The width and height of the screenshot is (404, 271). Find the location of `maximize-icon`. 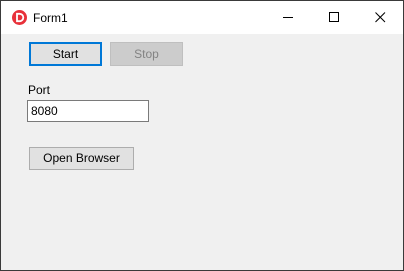

maximize-icon is located at coordinates (334, 17).